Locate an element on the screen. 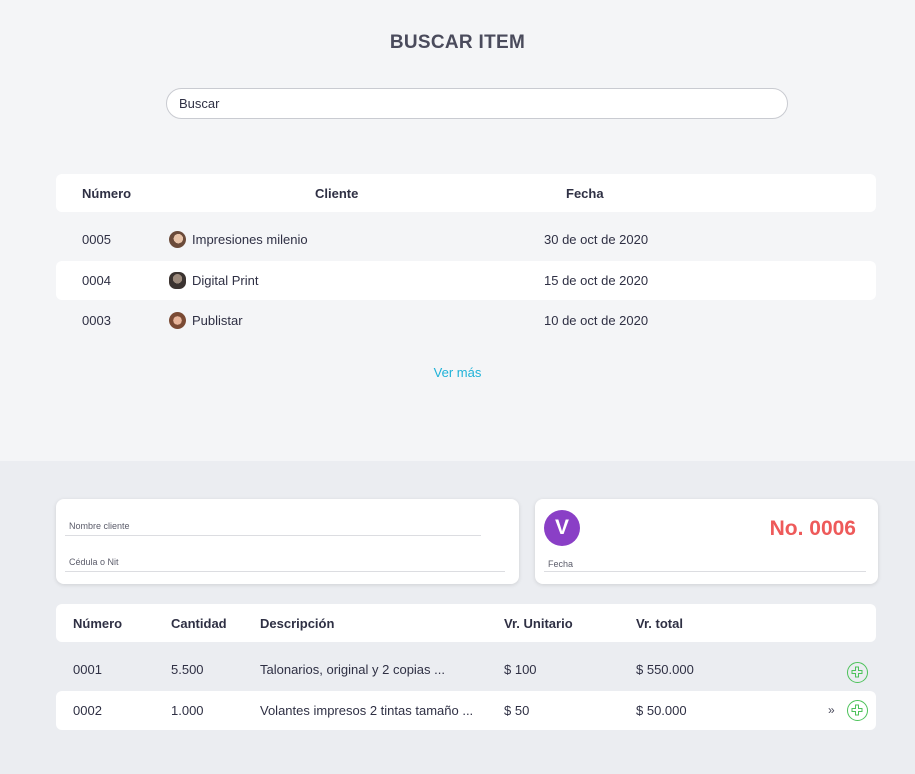  item-cantidad: 1.000 is located at coordinates (187, 710).